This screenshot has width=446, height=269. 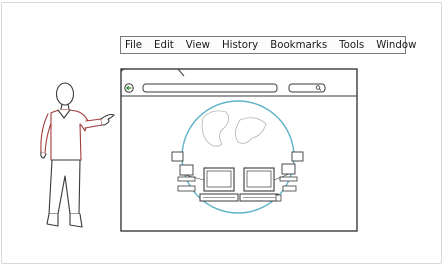 I want to click on search-box, so click(x=307, y=88).